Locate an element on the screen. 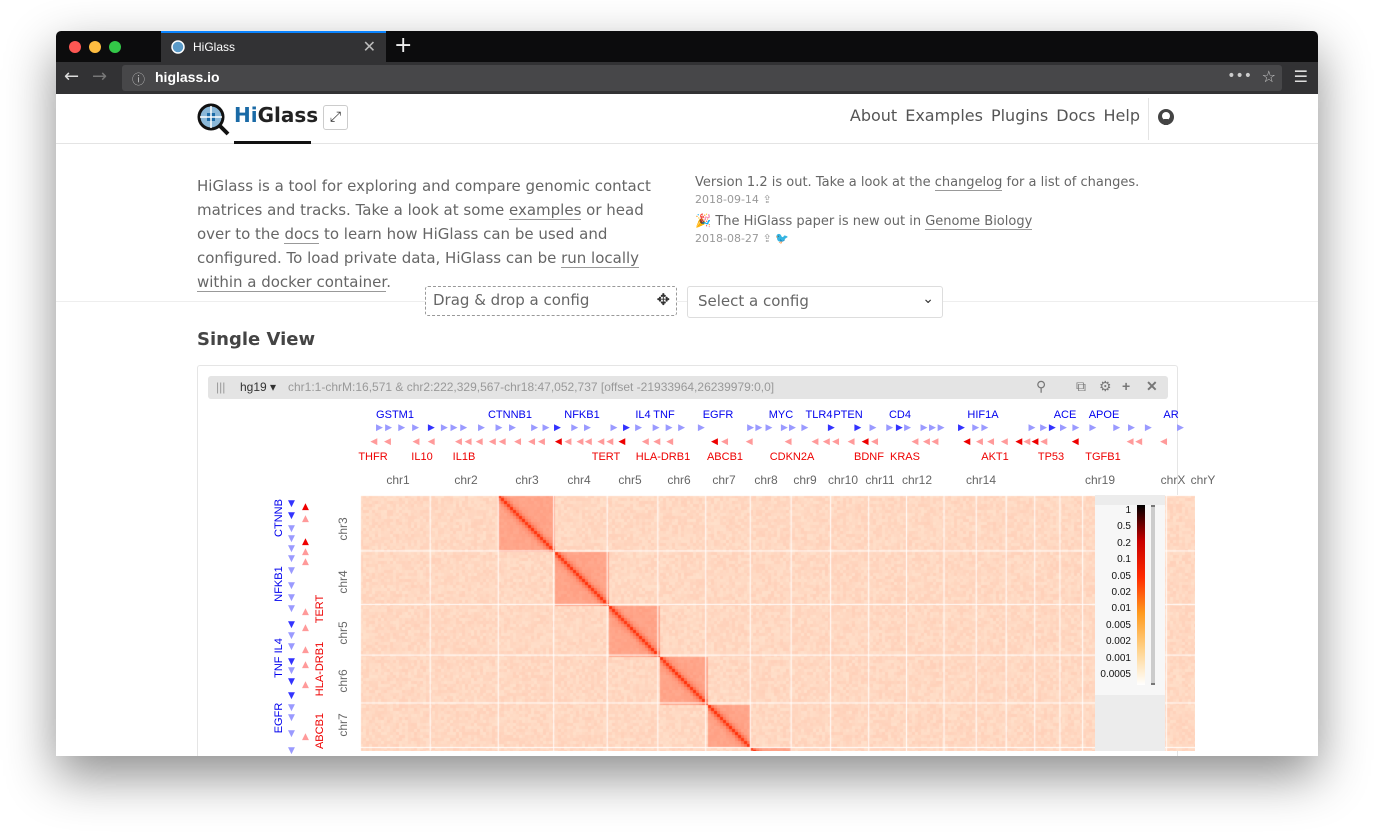  url-text: higlass.io is located at coordinates (187, 77).